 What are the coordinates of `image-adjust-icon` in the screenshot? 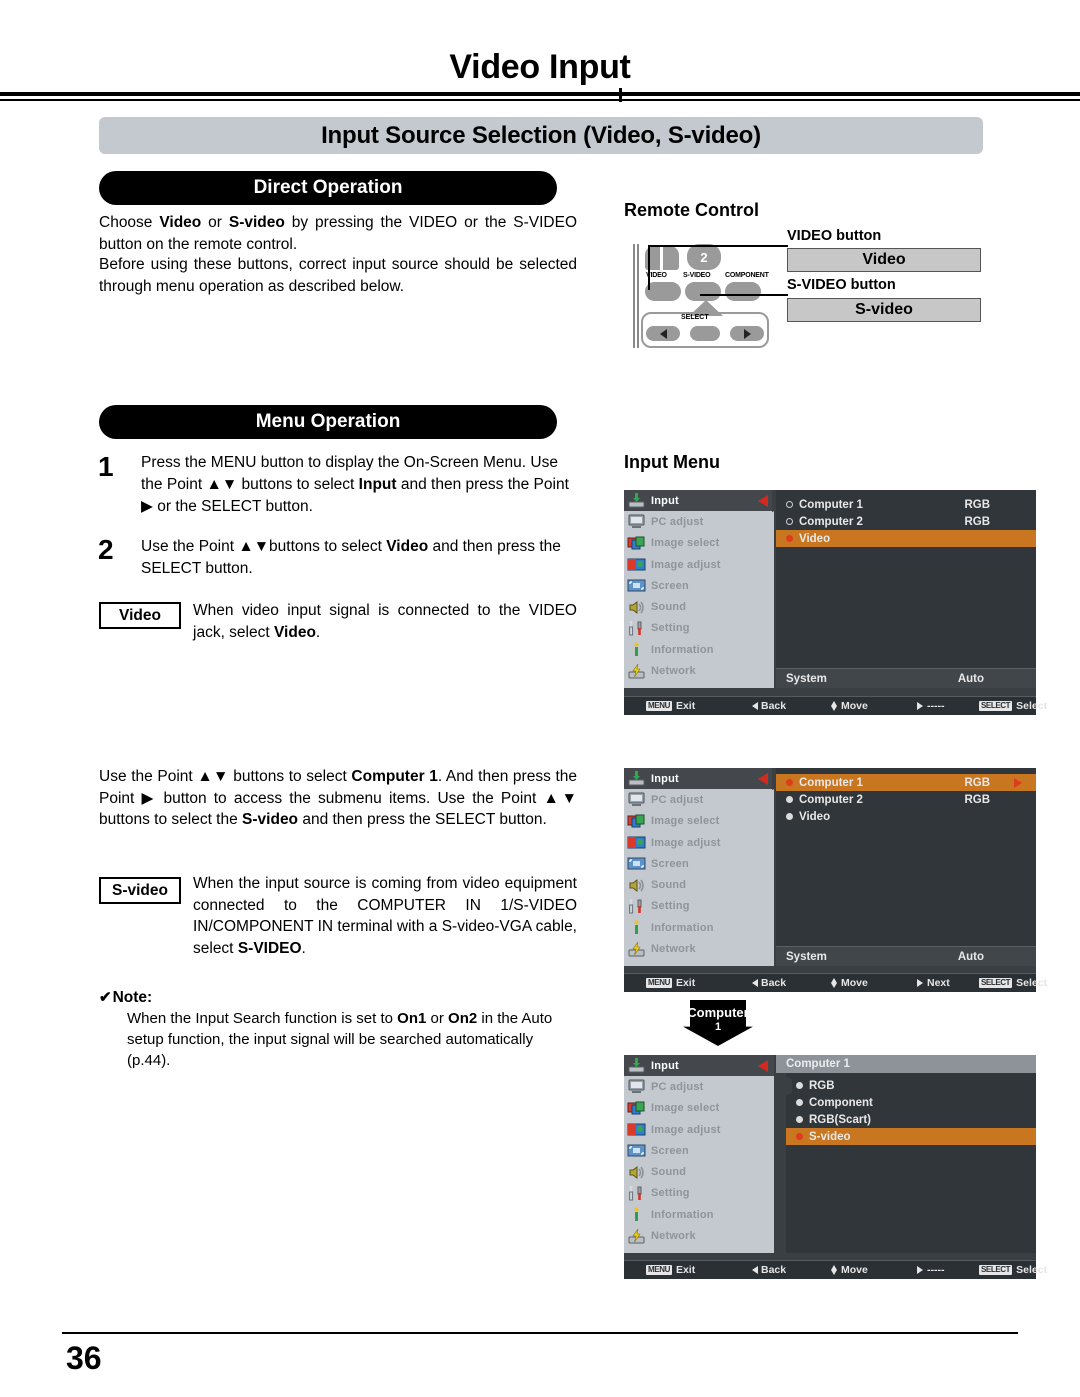 It's located at (636, 564).